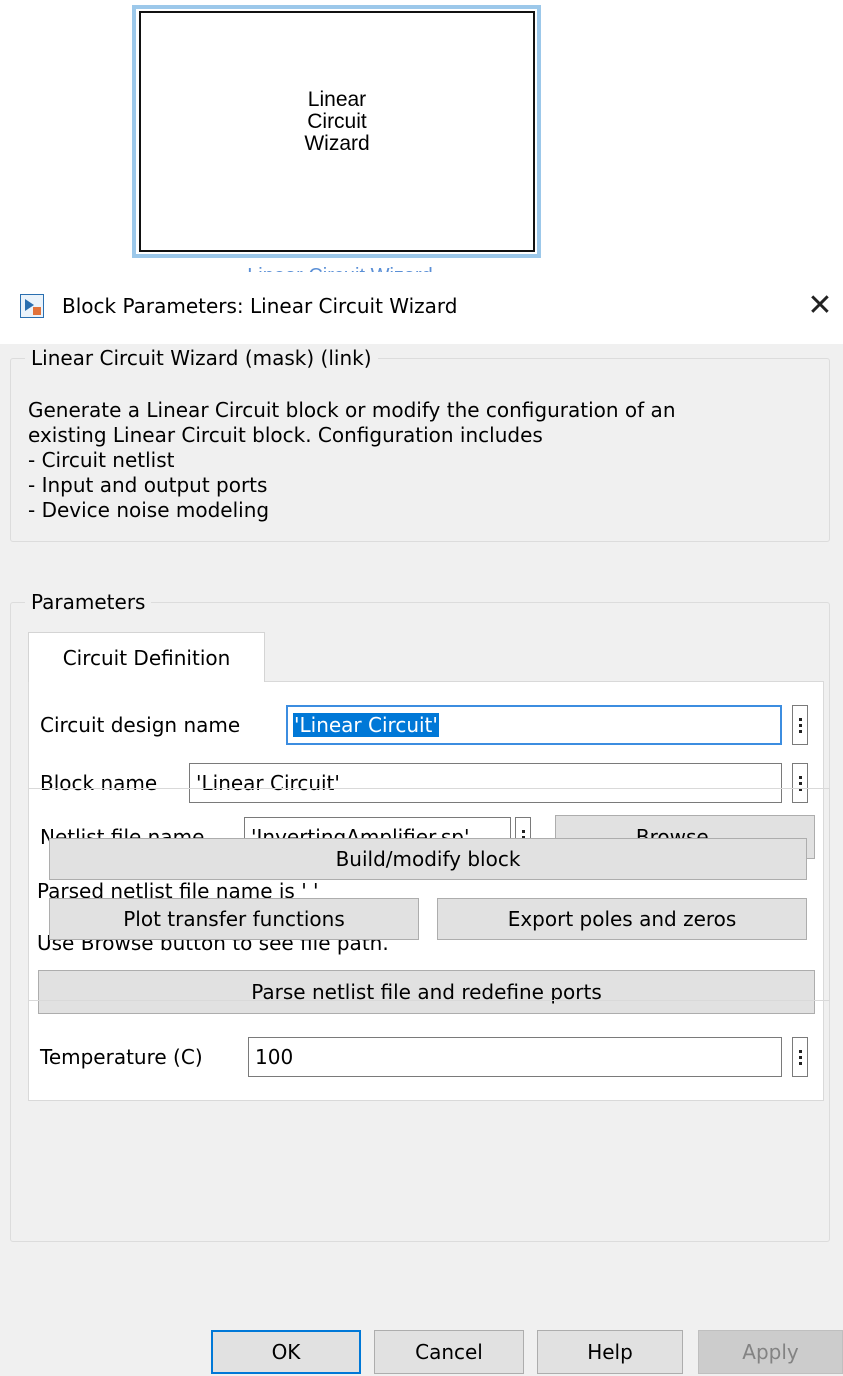 This screenshot has width=843, height=1376. I want to click on mask-group-legend: Linear Circuit Wizard (mask) (link), so click(201, 358).